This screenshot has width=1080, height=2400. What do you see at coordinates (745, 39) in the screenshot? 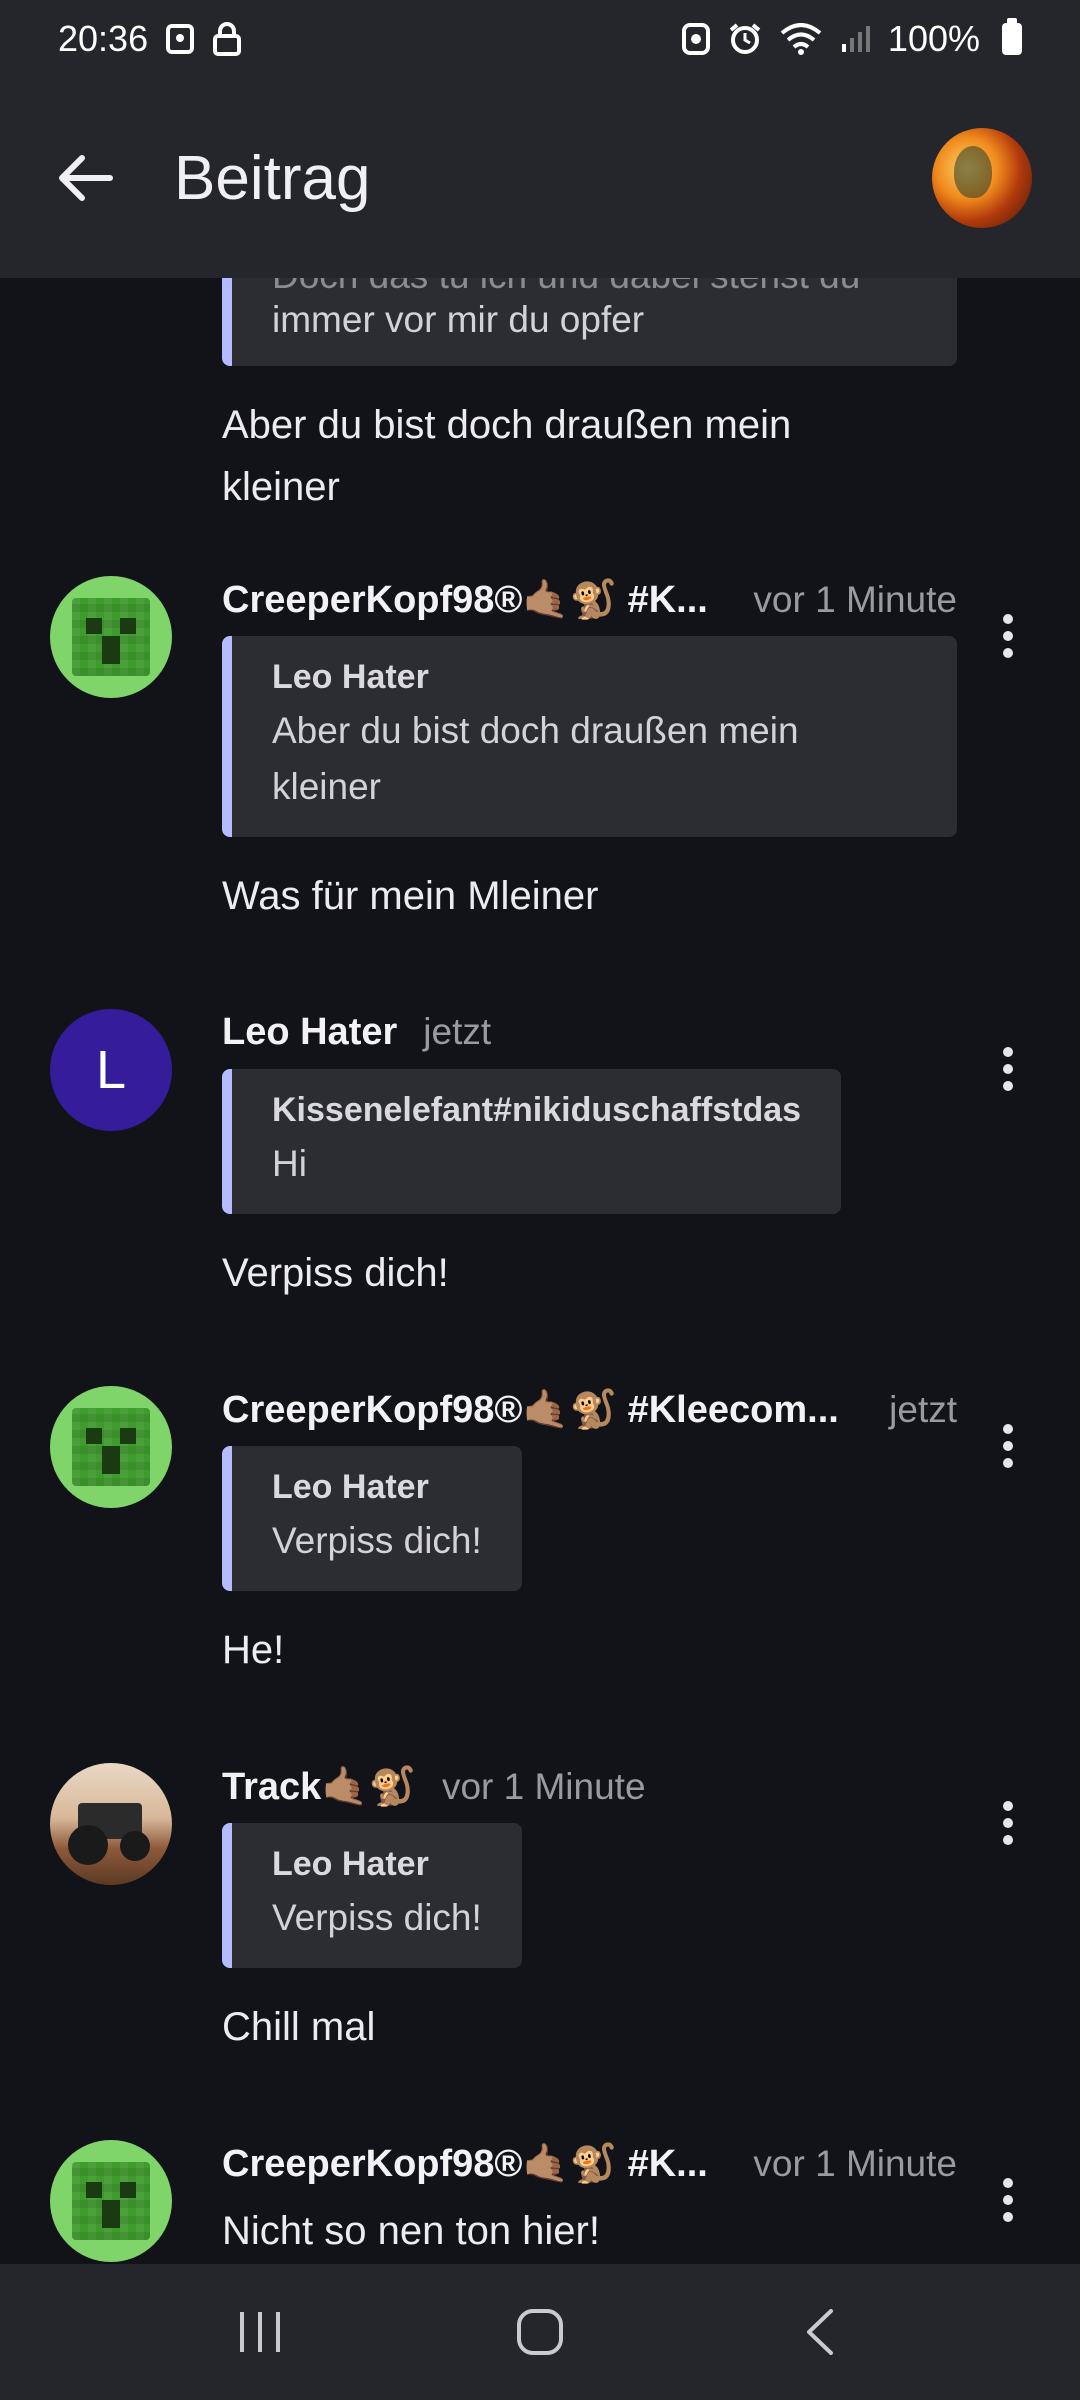
I see `alarm-icon` at bounding box center [745, 39].